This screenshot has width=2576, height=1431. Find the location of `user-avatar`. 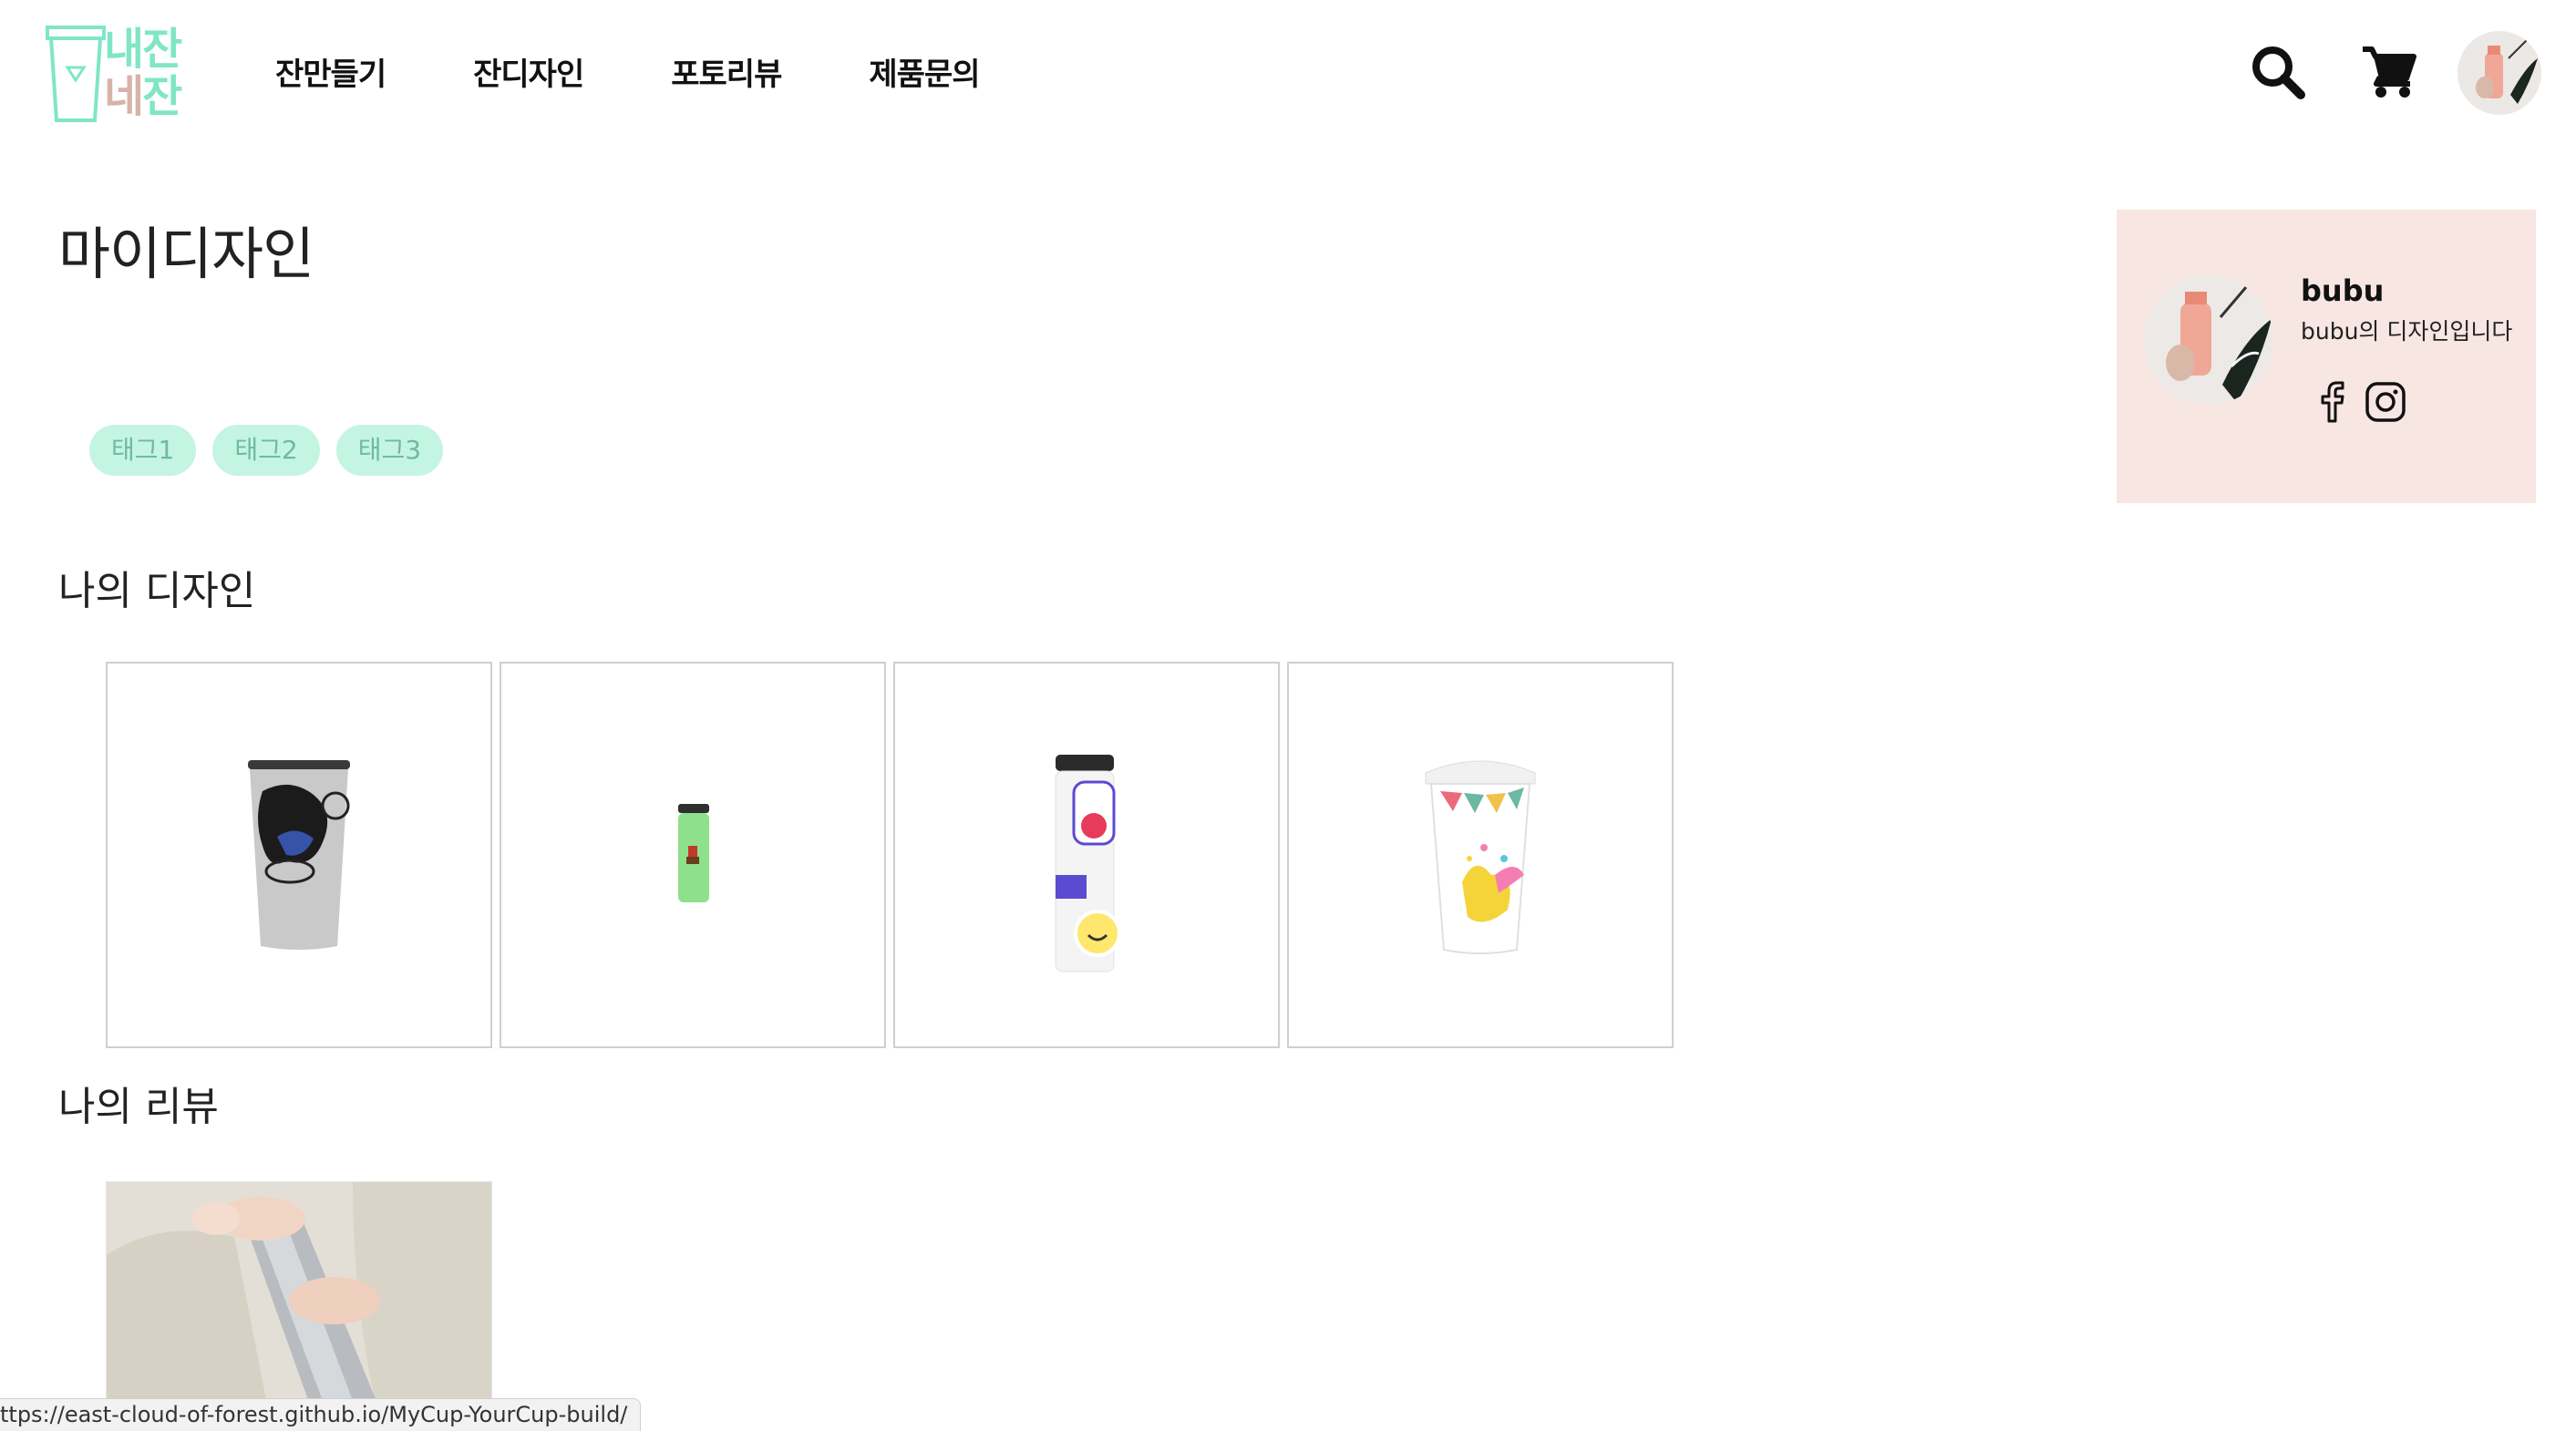

user-avatar is located at coordinates (2499, 73).